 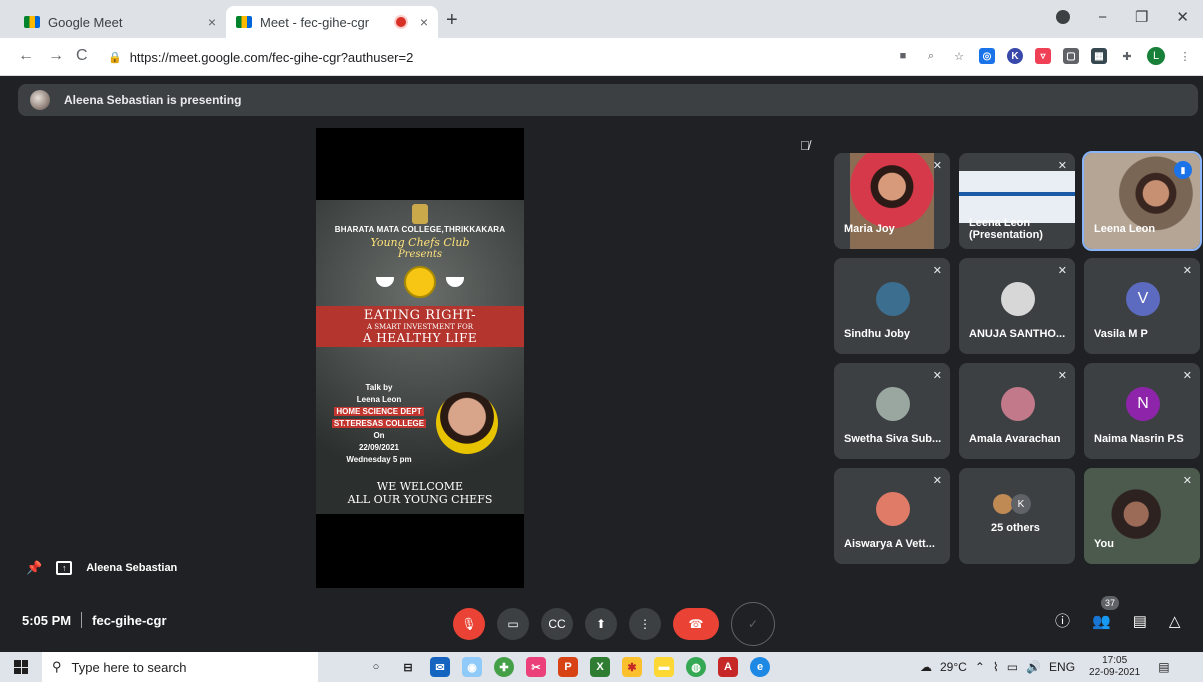 I want to click on poster-title-2: A SMART INVESTMENT FOR, so click(x=420, y=327).